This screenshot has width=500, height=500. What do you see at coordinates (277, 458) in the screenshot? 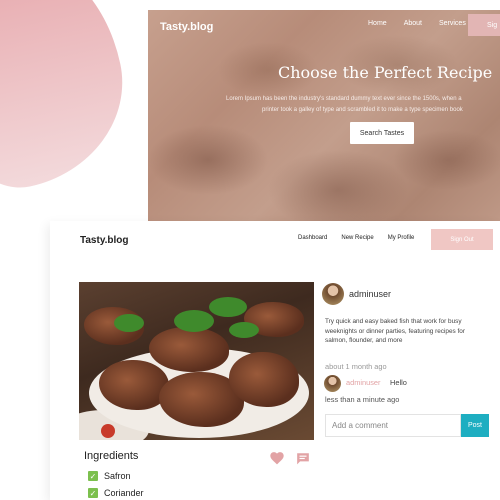
I see `heart-icon` at bounding box center [277, 458].